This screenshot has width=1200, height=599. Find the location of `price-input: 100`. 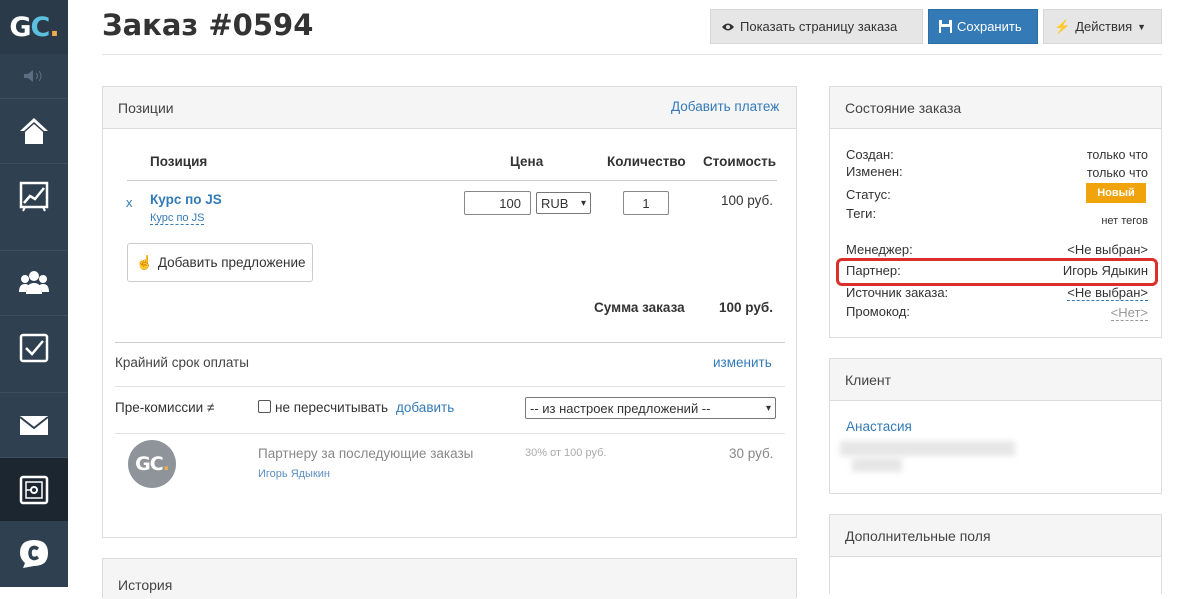

price-input: 100 is located at coordinates (497, 203).